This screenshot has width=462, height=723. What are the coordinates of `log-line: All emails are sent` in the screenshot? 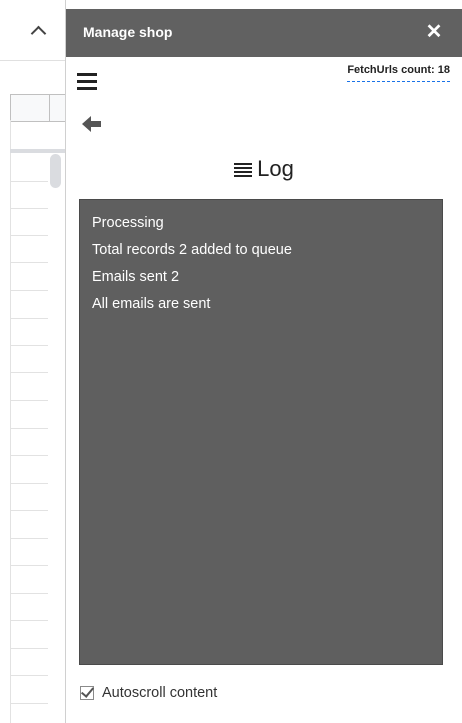 It's located at (151, 304).